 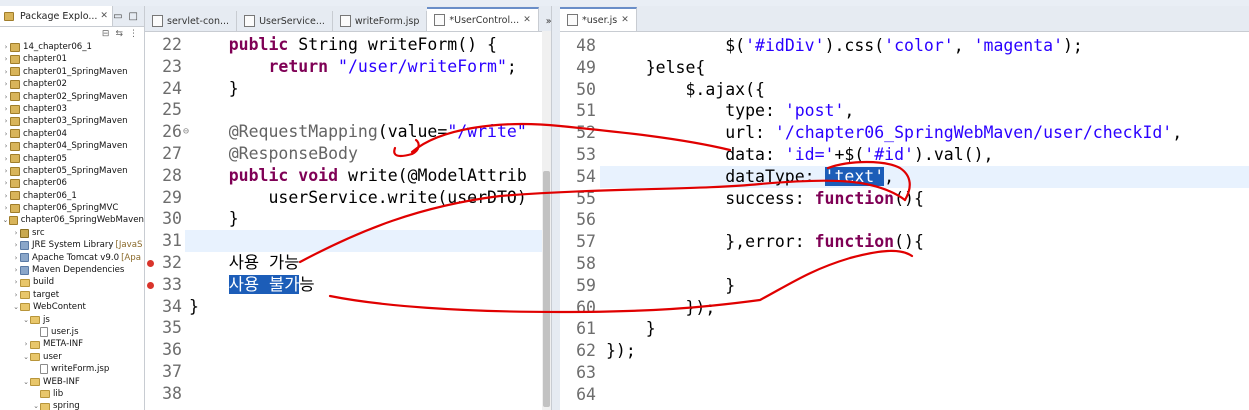 What do you see at coordinates (348, 110) in the screenshot?
I see `code-line: 25` at bounding box center [348, 110].